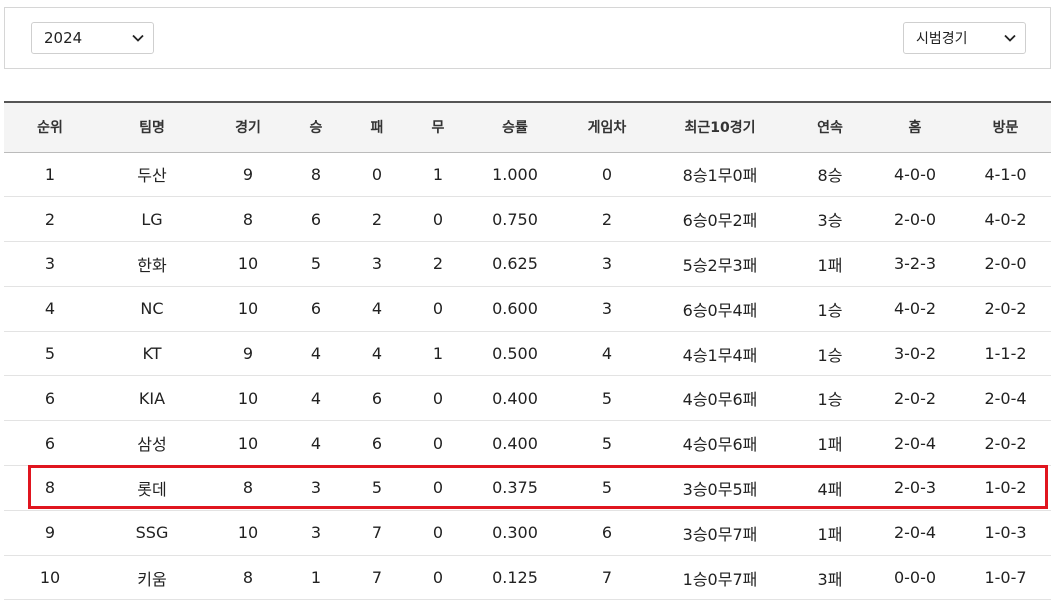 This screenshot has width=1057, height=601. I want to click on table-row: 1 두산 9 8 0 1 1.000 0 8승1무0패 8승 4-0-0 4-1-0, so click(527, 174).